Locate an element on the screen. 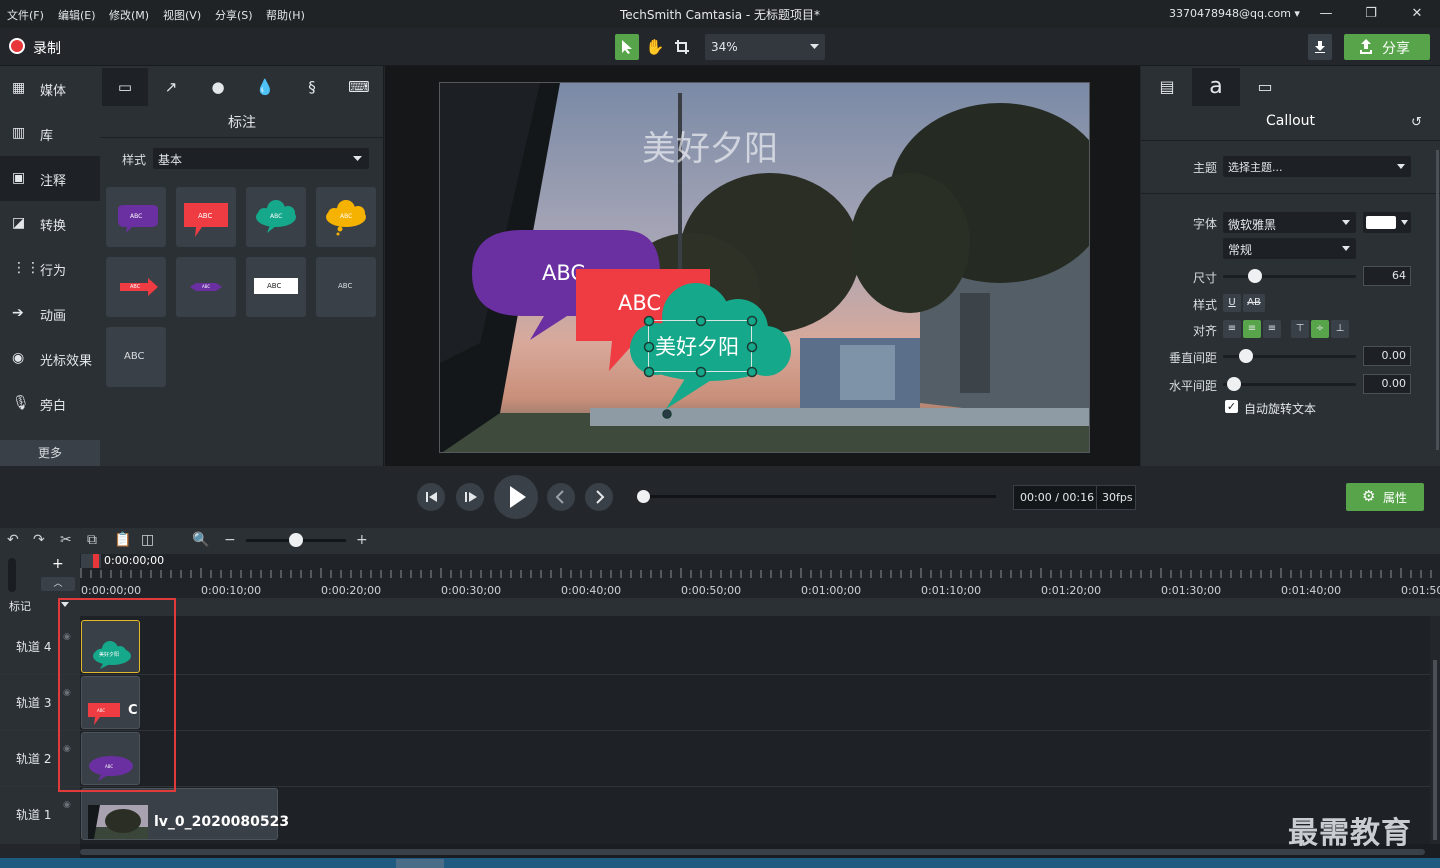  ruler-tick-label: 0:01:40;00 is located at coordinates (1311, 590).